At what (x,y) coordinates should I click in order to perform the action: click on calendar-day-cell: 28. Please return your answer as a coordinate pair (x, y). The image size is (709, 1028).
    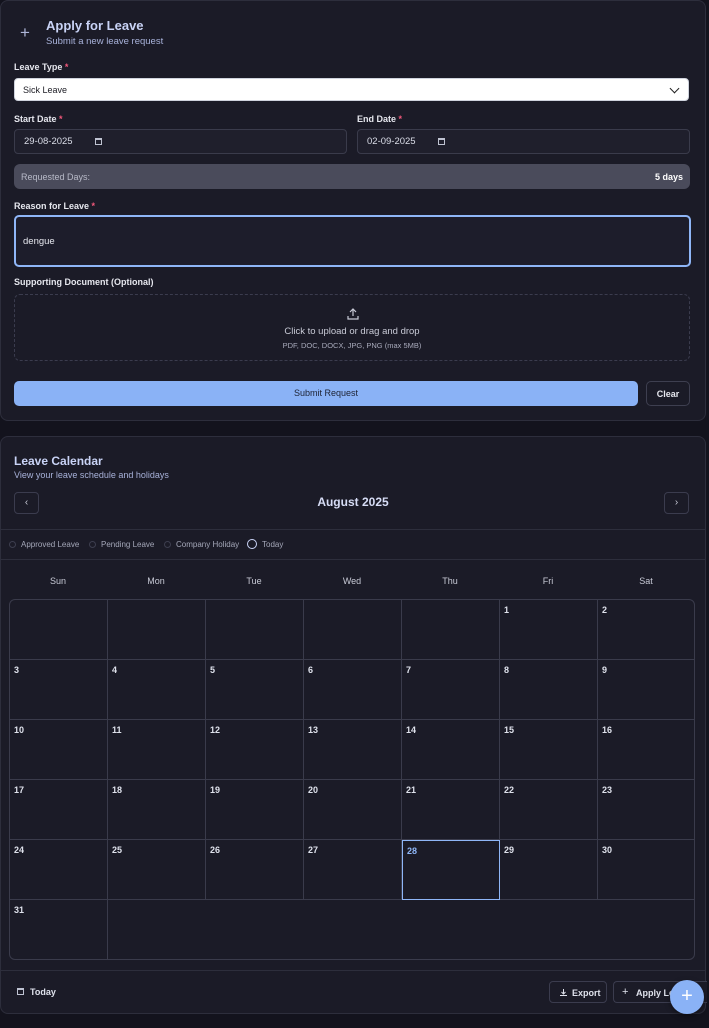
    Looking at the image, I should click on (451, 870).